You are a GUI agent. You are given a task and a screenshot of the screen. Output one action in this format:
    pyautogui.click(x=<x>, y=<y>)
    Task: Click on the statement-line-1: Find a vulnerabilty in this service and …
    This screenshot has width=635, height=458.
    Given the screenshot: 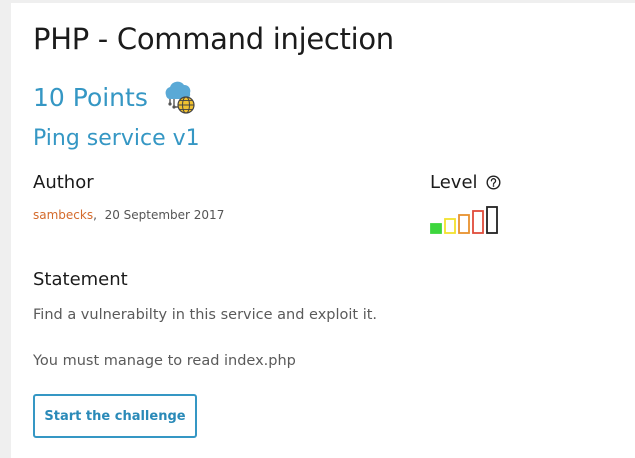 What is the action you would take?
    pyautogui.click(x=205, y=315)
    